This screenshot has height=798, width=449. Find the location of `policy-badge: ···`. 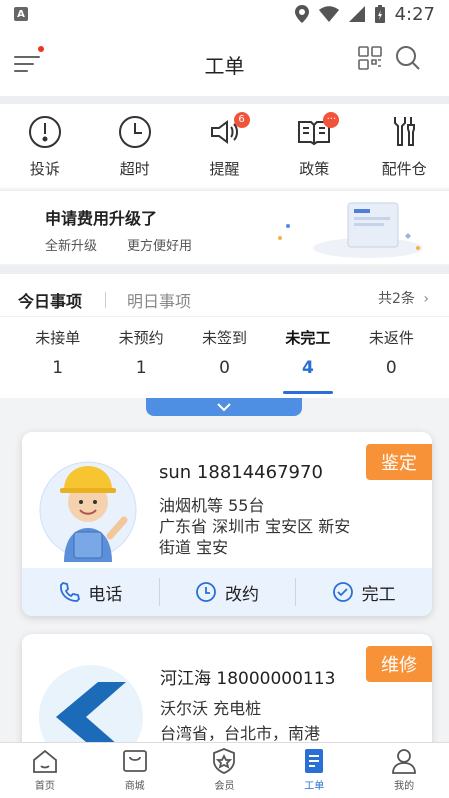

policy-badge: ··· is located at coordinates (331, 120).